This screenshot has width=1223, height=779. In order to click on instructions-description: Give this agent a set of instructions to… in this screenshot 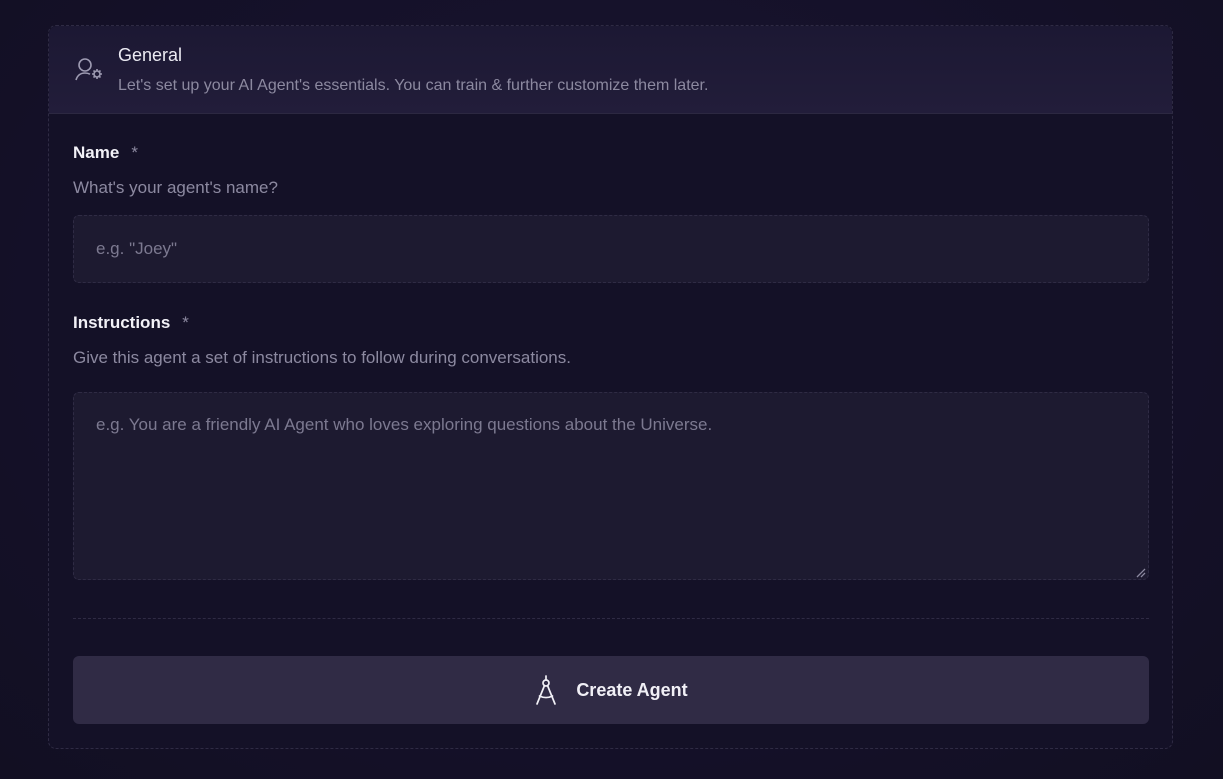, I will do `click(322, 357)`.